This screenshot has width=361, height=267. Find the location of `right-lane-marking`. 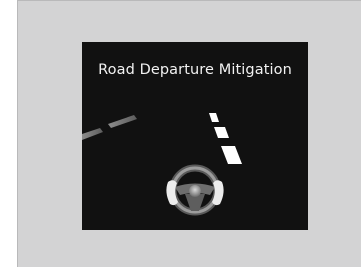

right-lane-marking is located at coordinates (225, 138).